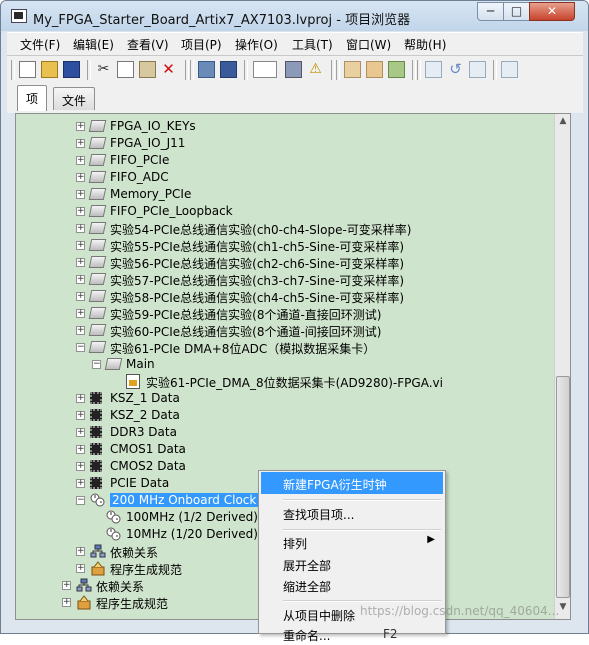 The height and width of the screenshot is (645, 589). What do you see at coordinates (93, 44) in the screenshot?
I see `menu-edit: 编辑(E)` at bounding box center [93, 44].